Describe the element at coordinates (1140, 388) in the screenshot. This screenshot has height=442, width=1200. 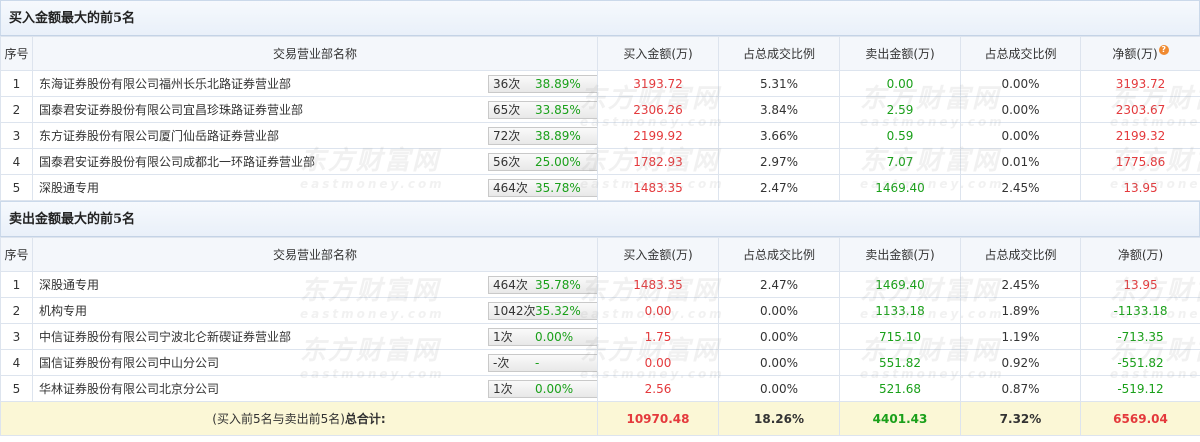
I see `net-amount: -519.12` at that location.